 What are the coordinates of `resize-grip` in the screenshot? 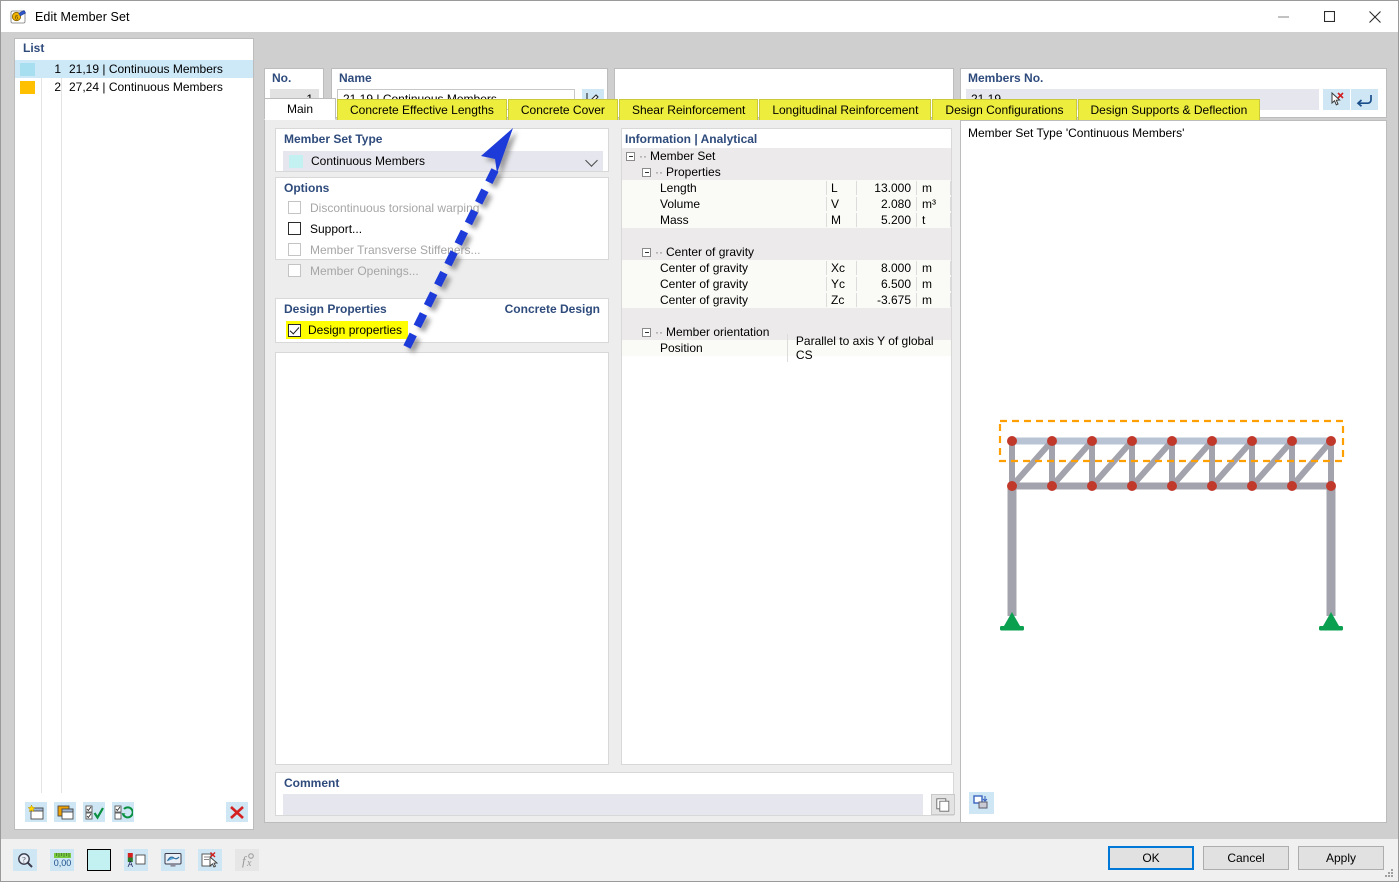 It's located at (1389, 873).